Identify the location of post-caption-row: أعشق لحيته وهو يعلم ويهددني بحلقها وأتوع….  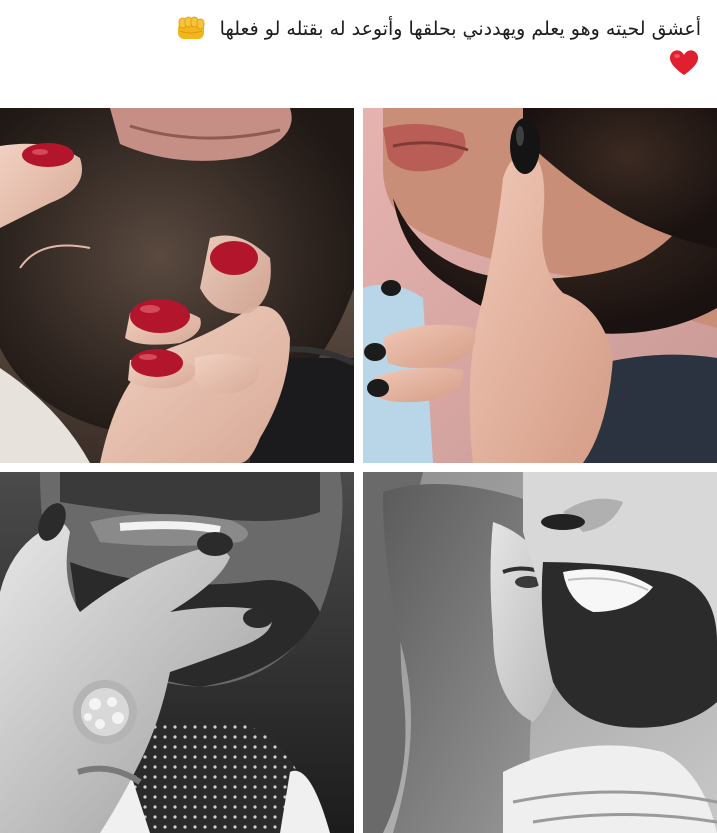
(358, 54).